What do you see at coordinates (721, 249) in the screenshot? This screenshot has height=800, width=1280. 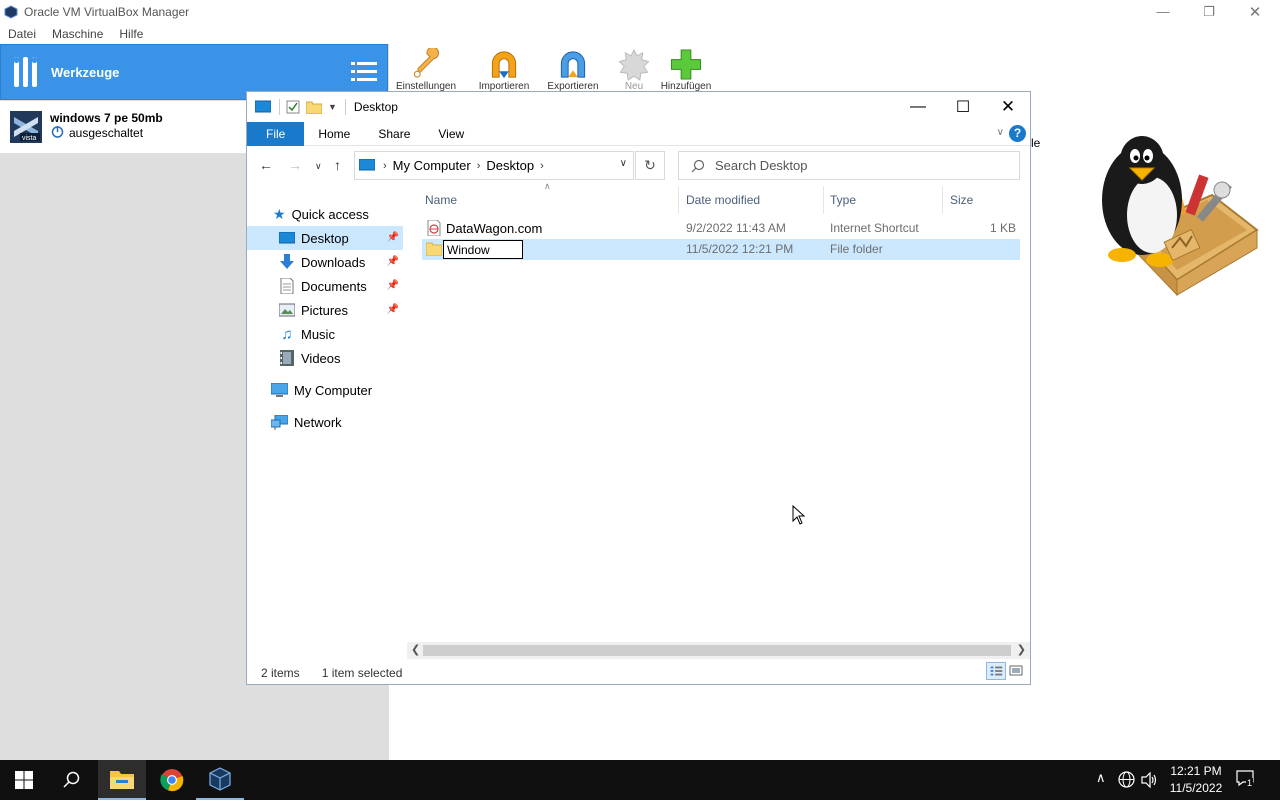 I see `file-row-selected: 11/5/2022 12:21 PM File folder` at bounding box center [721, 249].